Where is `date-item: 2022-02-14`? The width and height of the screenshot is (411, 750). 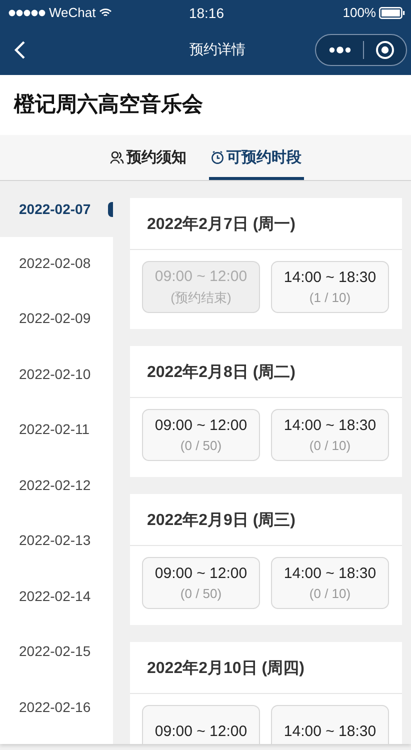
date-item: 2022-02-14 is located at coordinates (56, 598).